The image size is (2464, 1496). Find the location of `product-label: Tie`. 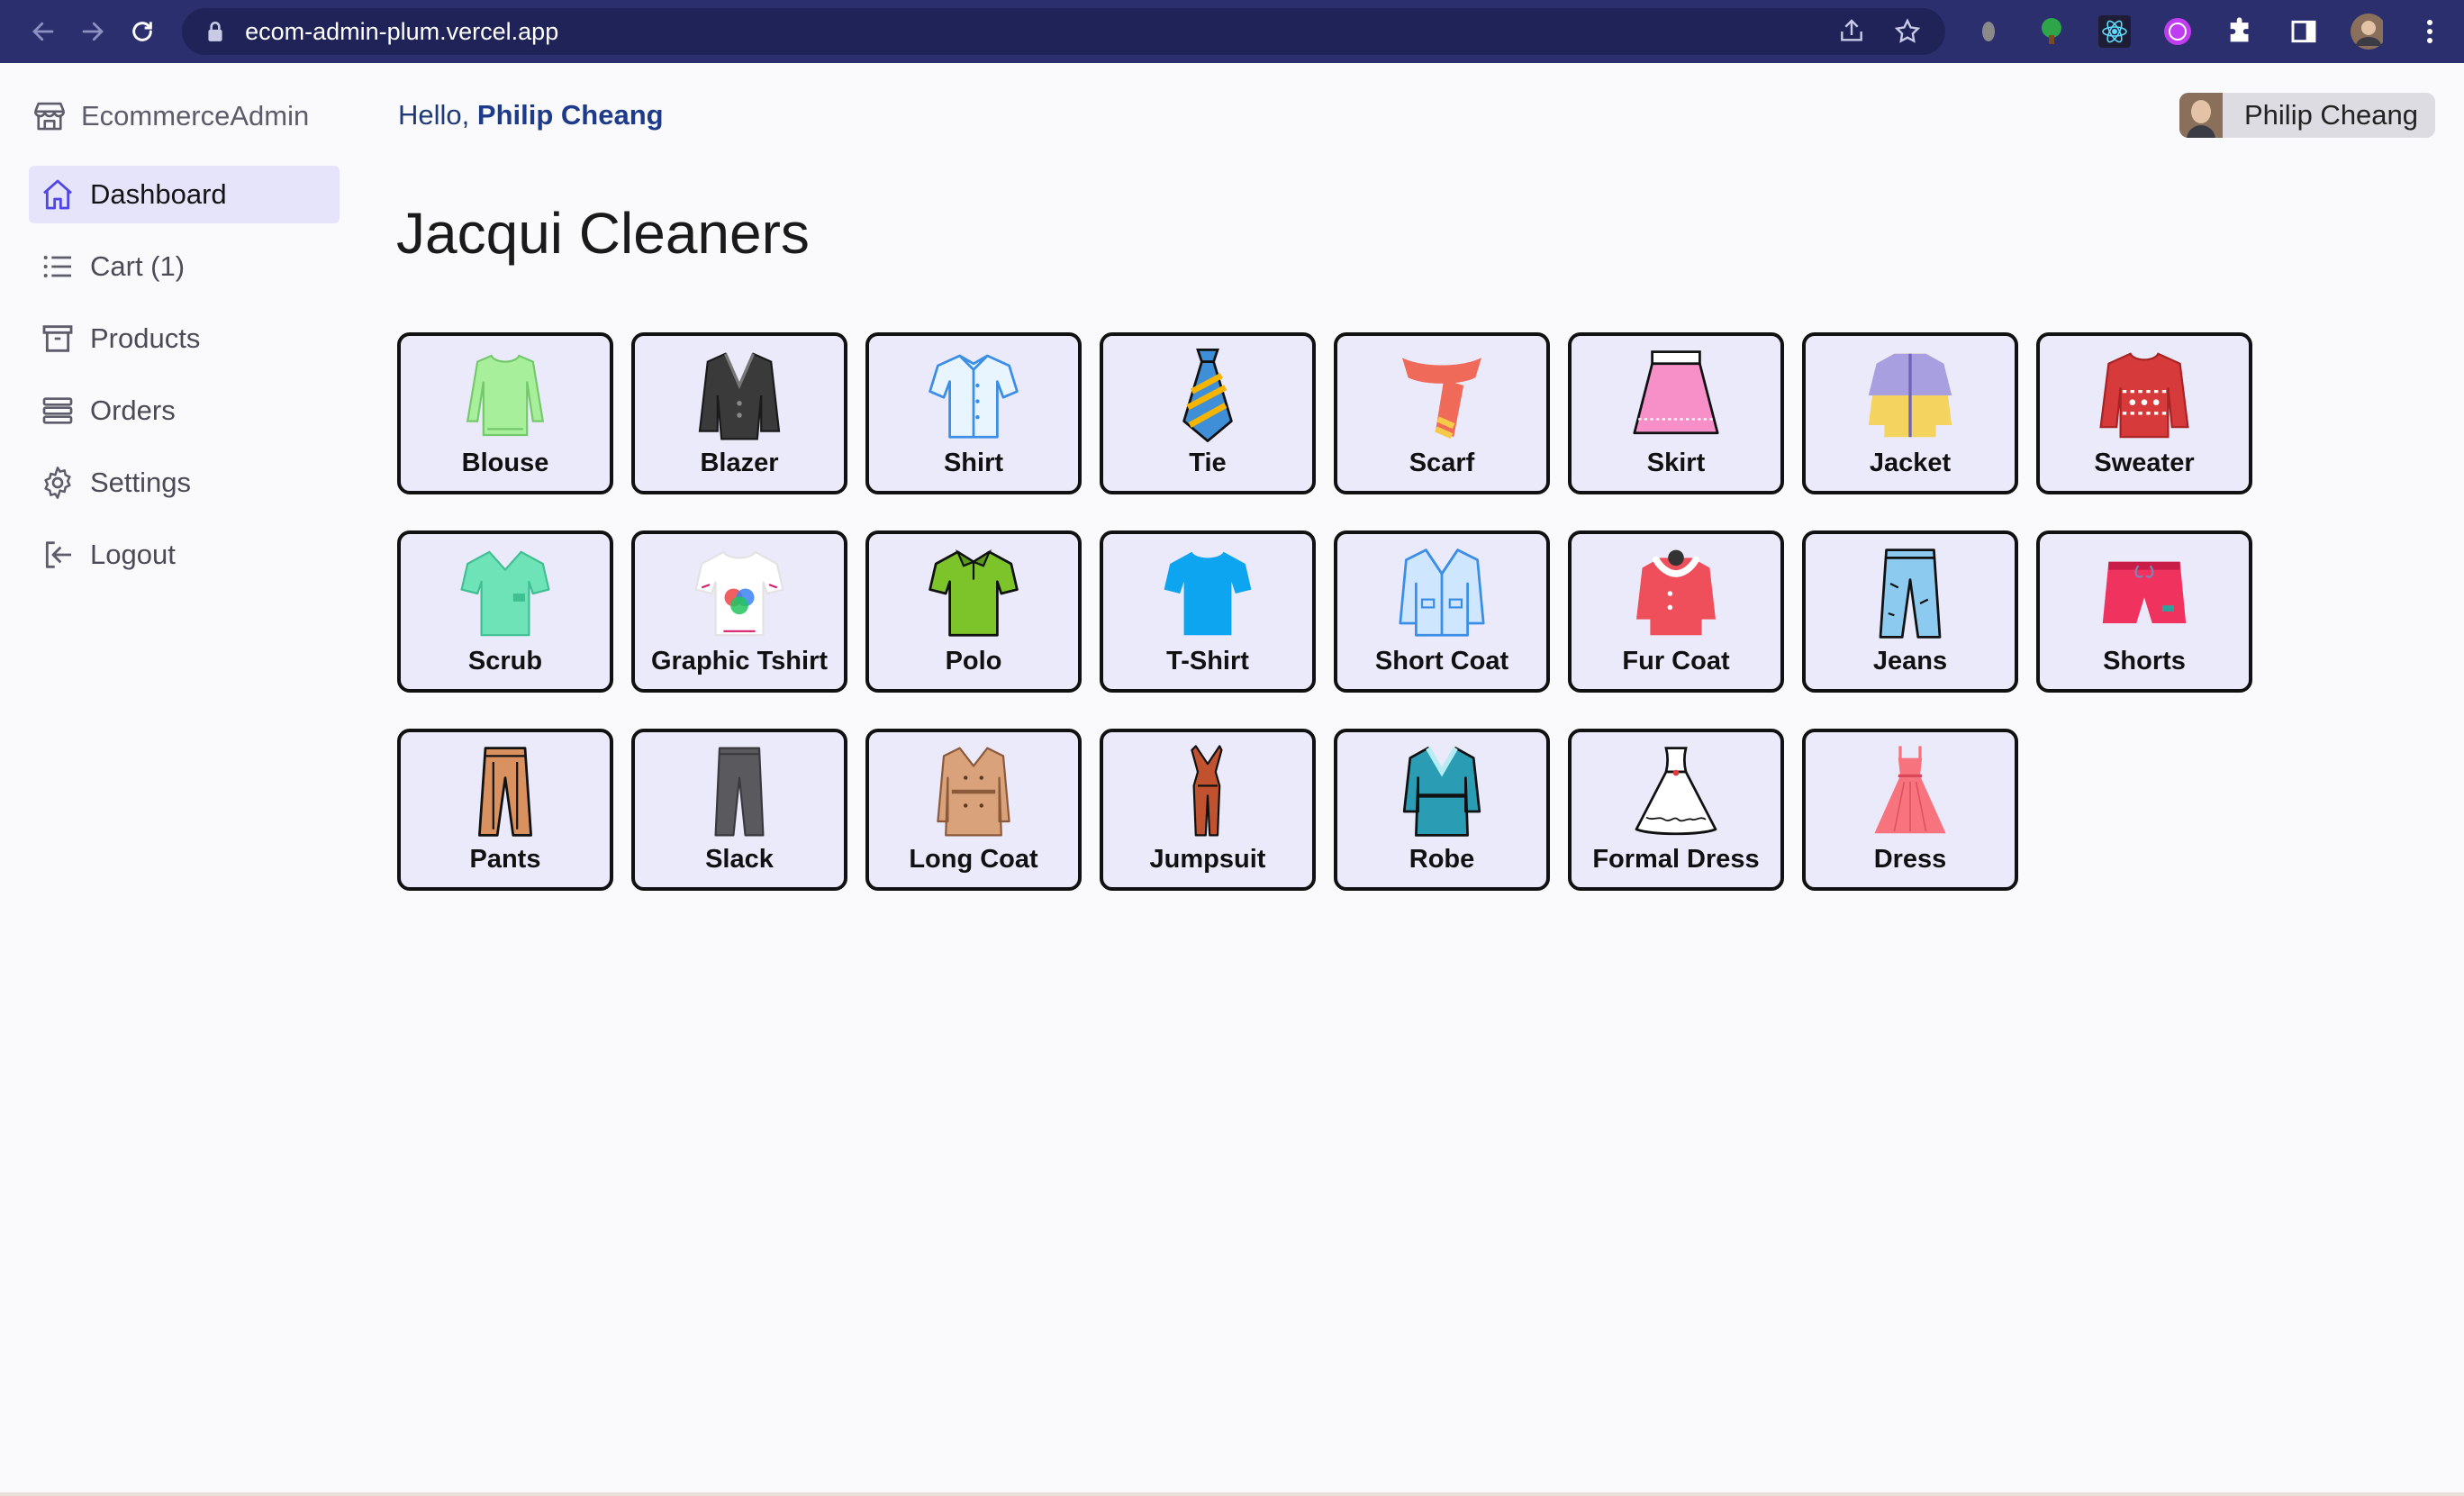

product-label: Tie is located at coordinates (1208, 463).